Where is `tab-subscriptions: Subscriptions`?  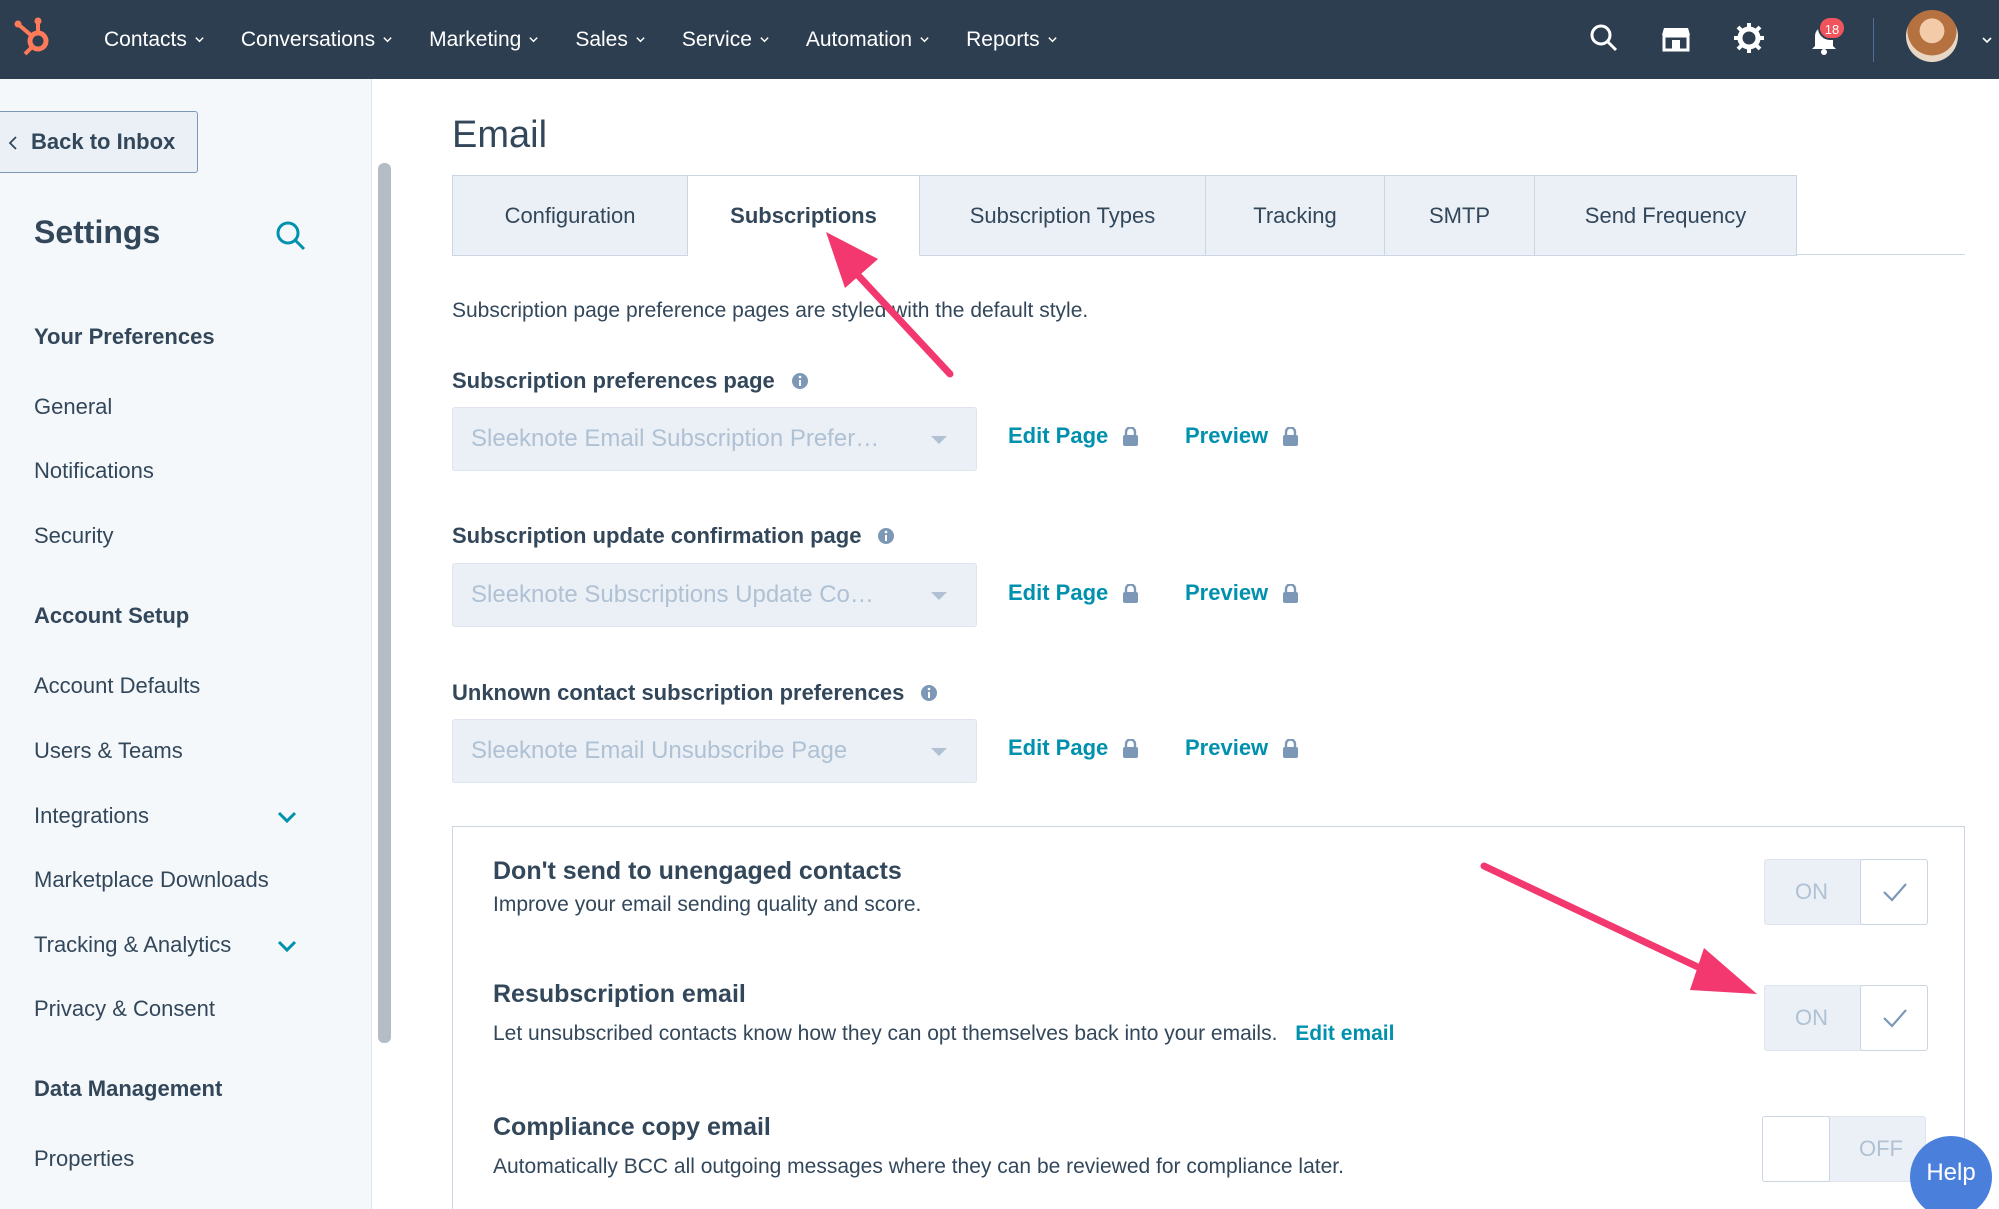 tab-subscriptions: Subscriptions is located at coordinates (804, 215).